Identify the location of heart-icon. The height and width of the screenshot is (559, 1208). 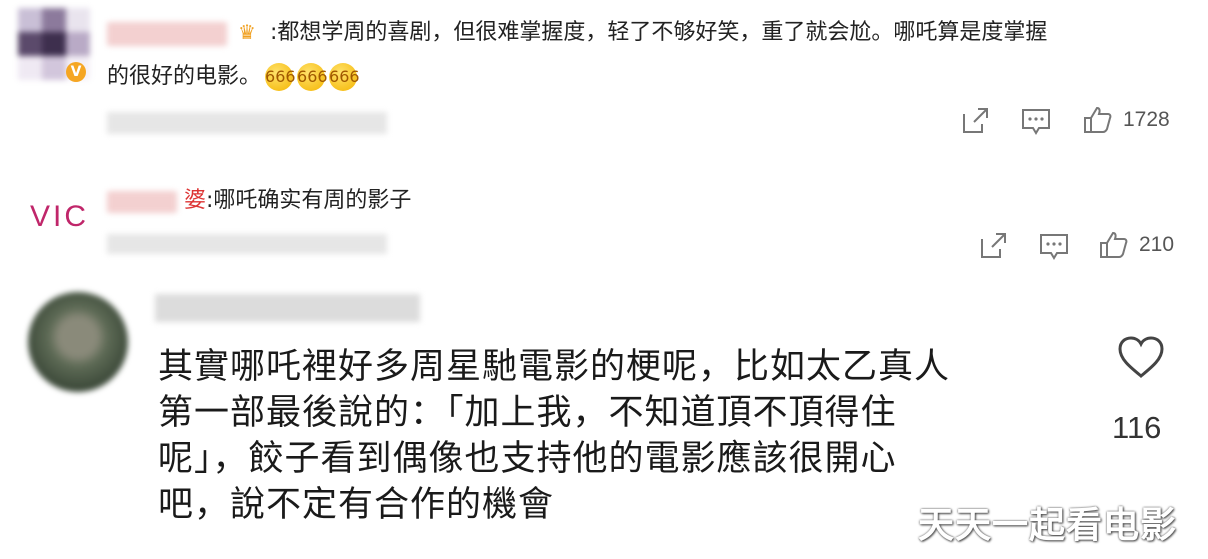
(1141, 357).